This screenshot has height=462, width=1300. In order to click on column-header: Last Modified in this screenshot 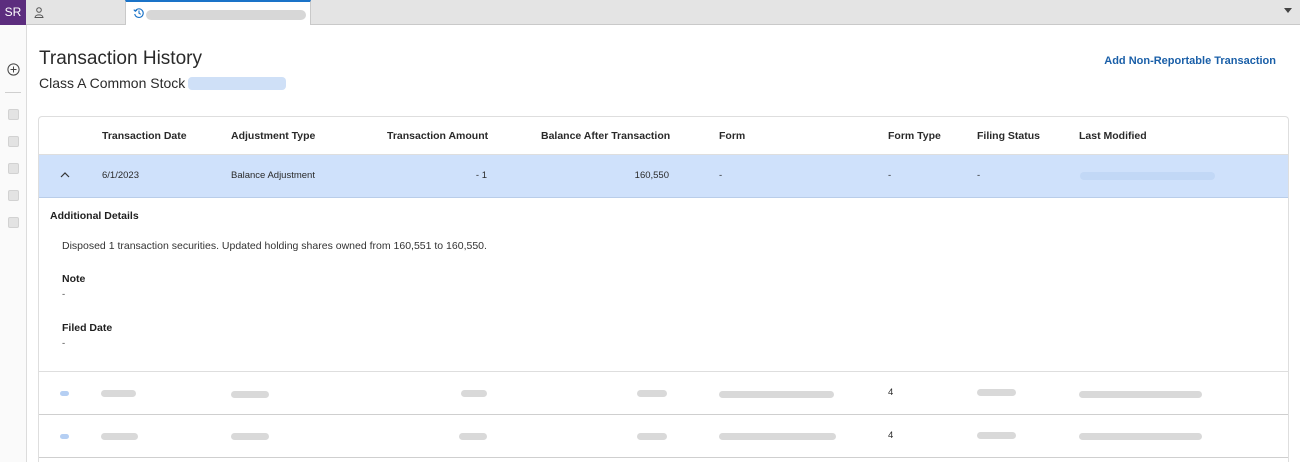, I will do `click(1113, 136)`.